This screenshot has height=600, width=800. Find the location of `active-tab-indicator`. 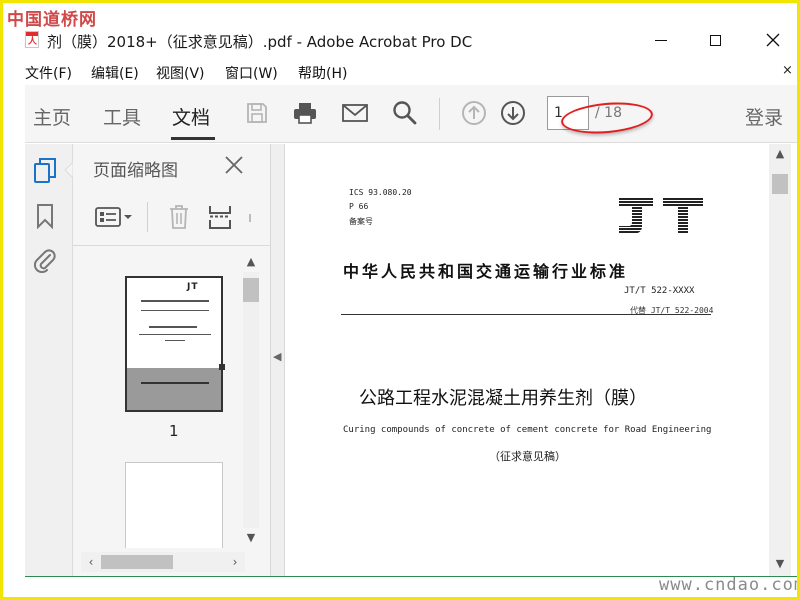

active-tab-indicator is located at coordinates (193, 138).